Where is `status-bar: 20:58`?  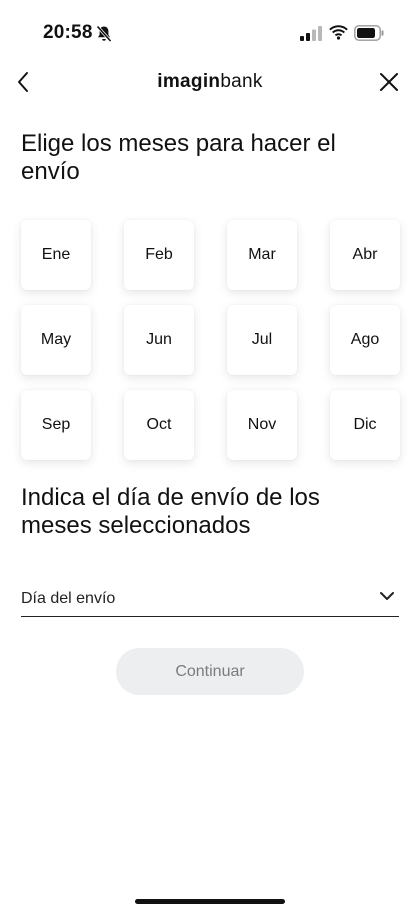
status-bar: 20:58 is located at coordinates (210, 30).